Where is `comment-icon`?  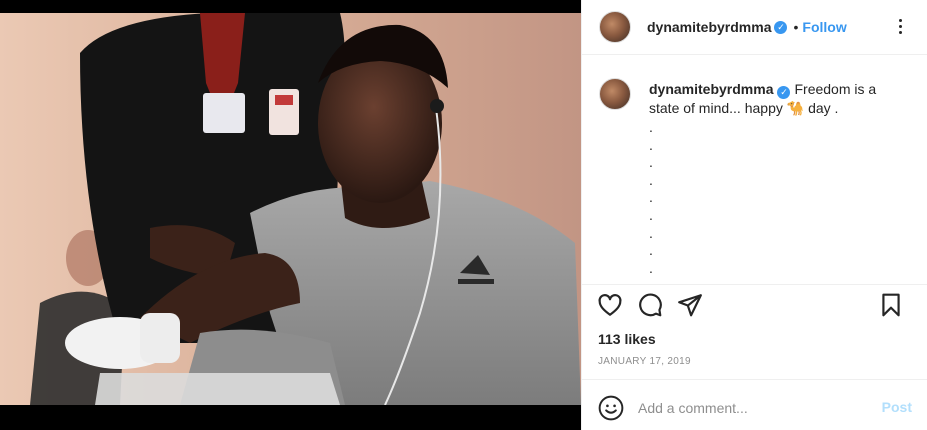
comment-icon is located at coordinates (652, 307).